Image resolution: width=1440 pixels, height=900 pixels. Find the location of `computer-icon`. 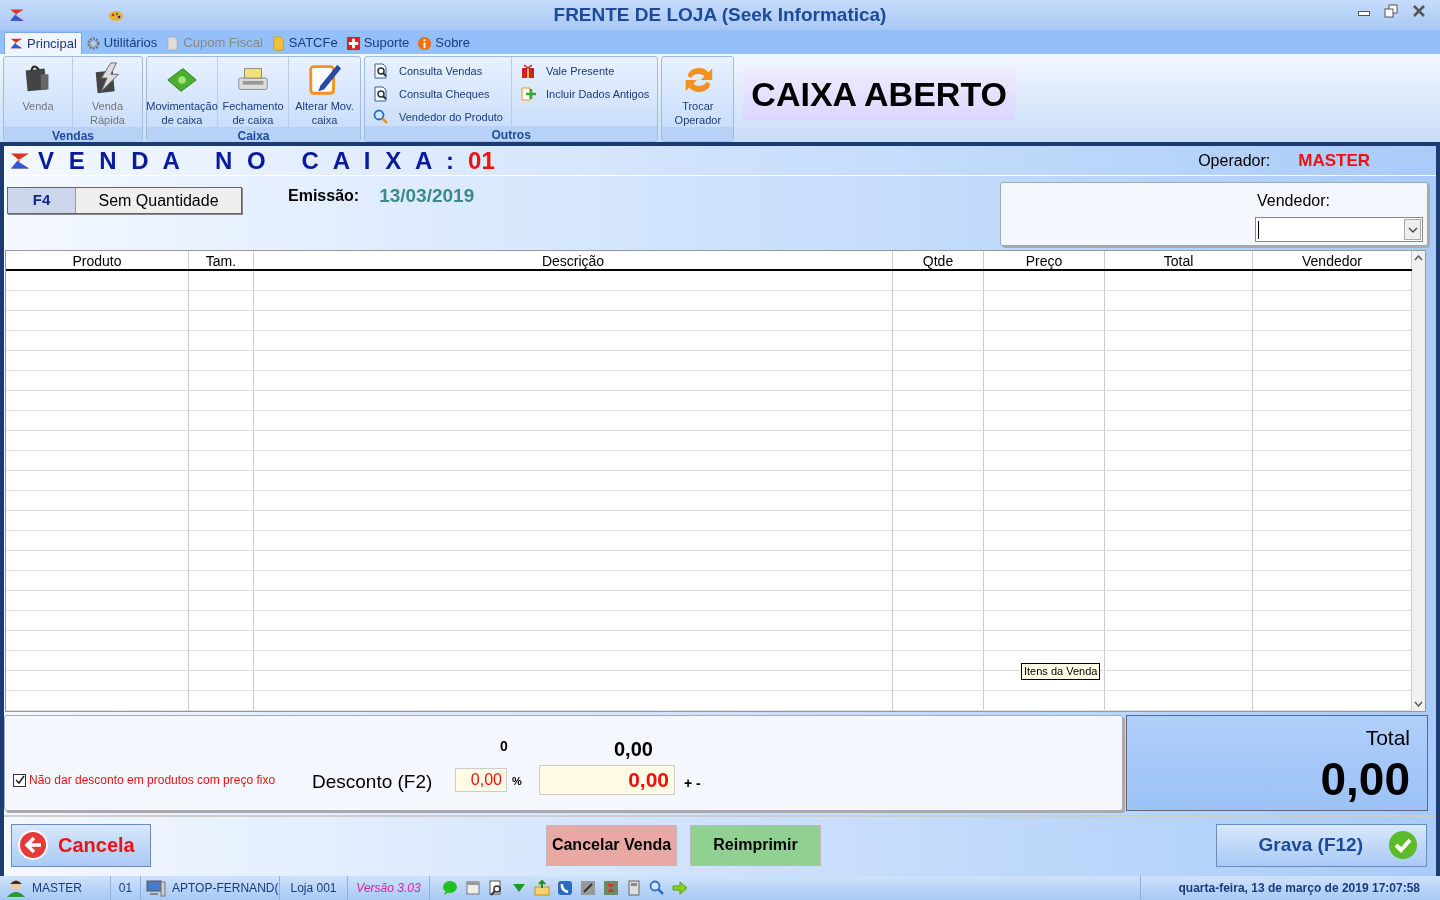

computer-icon is located at coordinates (156, 888).